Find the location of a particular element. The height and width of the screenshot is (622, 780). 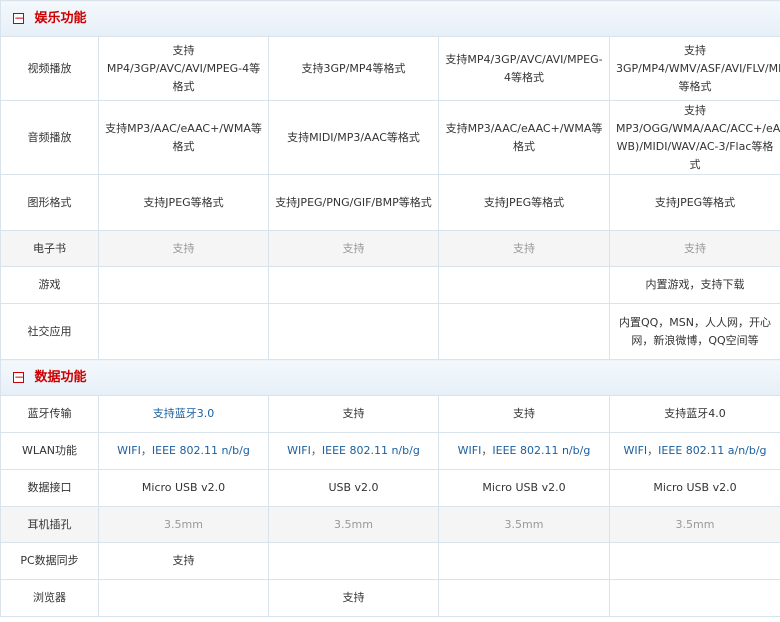

spec-row-social: 社交应用 内置QQ，MSN，人人网，开心网，新浪微博，QQ空间等 is located at coordinates (390, 331).